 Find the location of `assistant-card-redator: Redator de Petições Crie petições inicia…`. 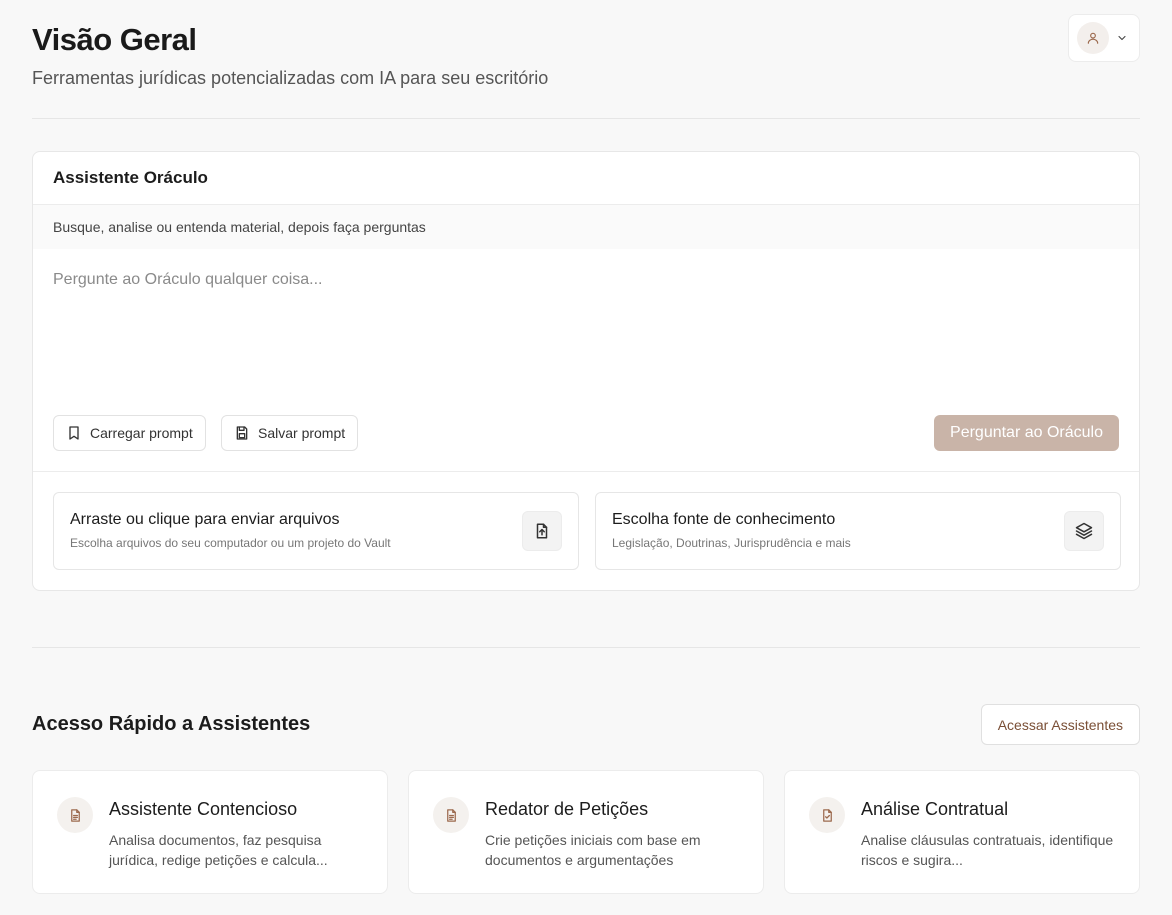

assistant-card-redator: Redator de Petições Crie petições inicia… is located at coordinates (586, 832).